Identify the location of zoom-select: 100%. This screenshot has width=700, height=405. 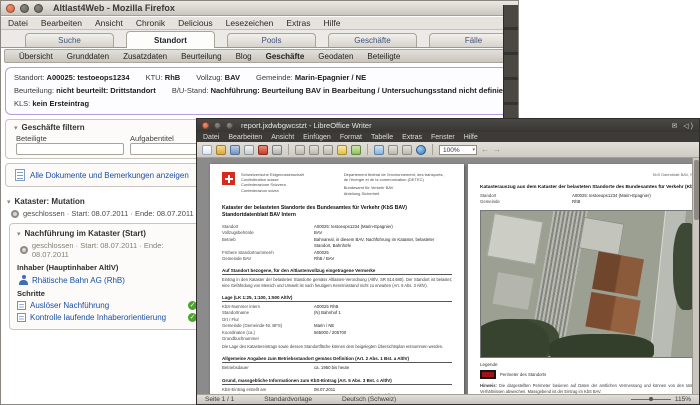
(458, 149).